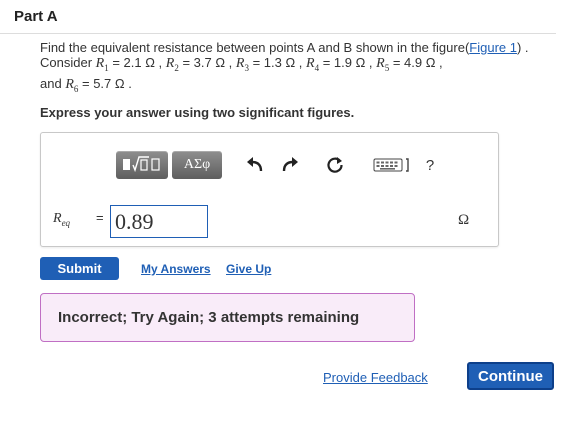 Image resolution: width=569 pixels, height=437 pixels. I want to click on resistor-value: = 5.7 Ω ., so click(105, 83).